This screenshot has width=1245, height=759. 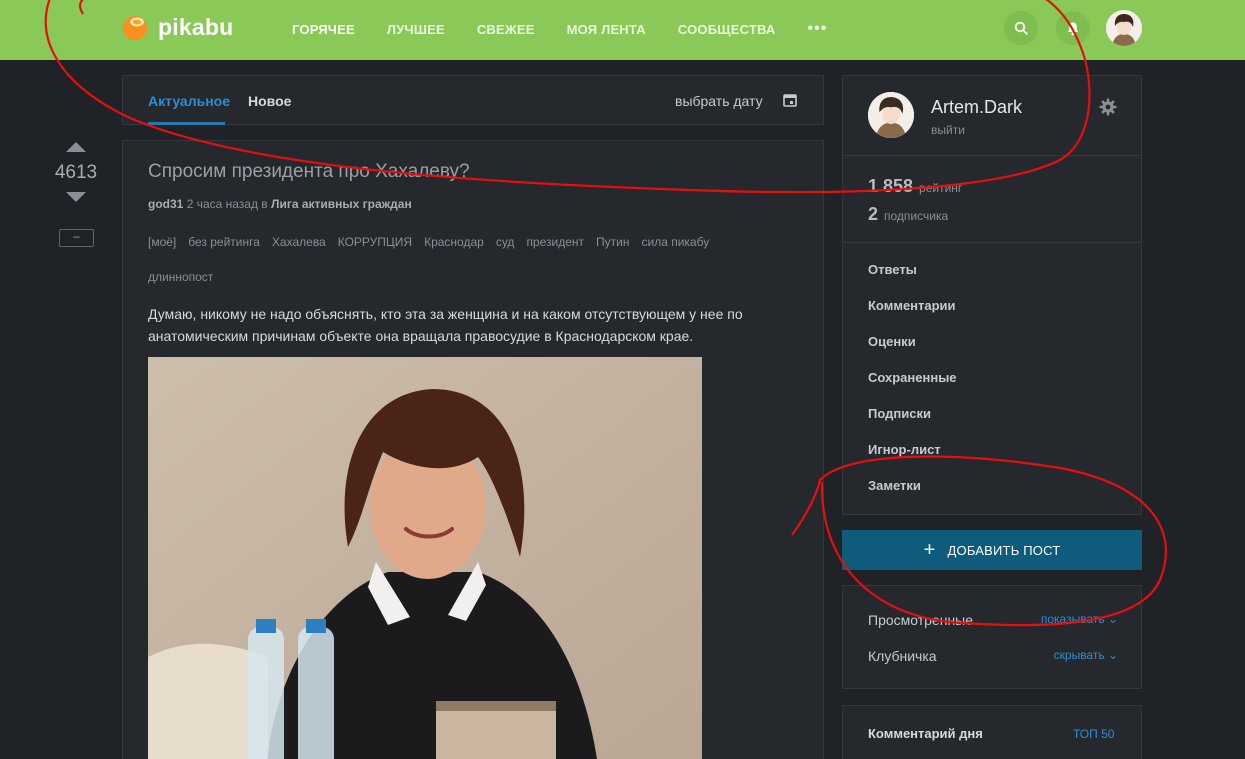 What do you see at coordinates (180, 277) in the screenshot?
I see `tag: длиннопост` at bounding box center [180, 277].